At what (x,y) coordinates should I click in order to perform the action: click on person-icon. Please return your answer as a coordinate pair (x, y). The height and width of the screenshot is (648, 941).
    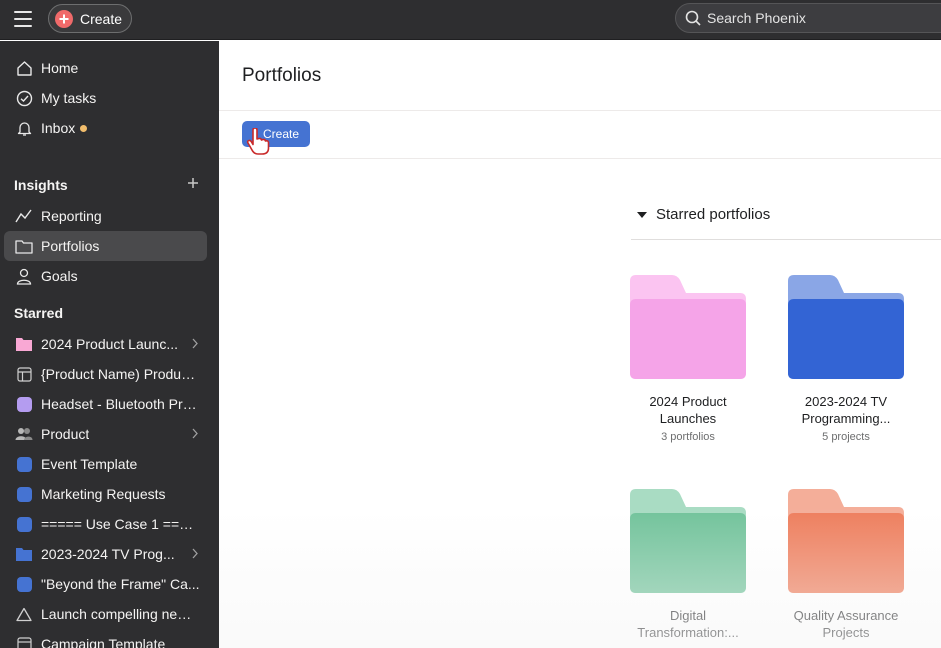
    Looking at the image, I should click on (24, 276).